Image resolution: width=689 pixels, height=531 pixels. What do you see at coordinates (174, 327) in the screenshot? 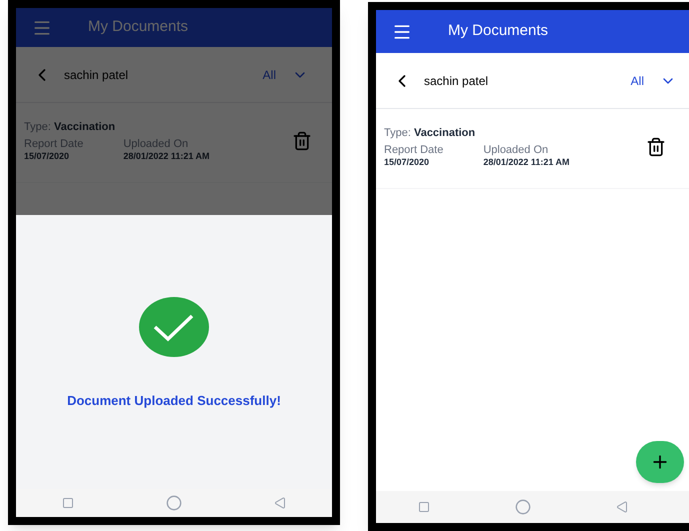
I see `check-circle-icon` at bounding box center [174, 327].